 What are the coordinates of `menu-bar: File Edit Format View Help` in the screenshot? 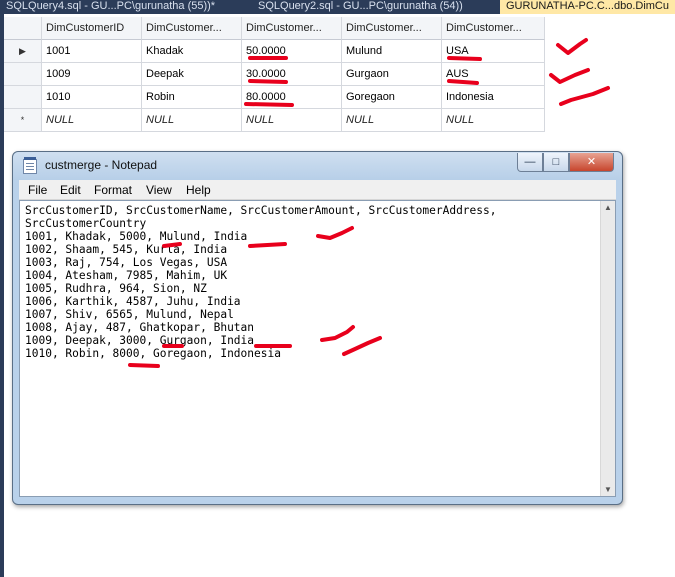 It's located at (317, 190).